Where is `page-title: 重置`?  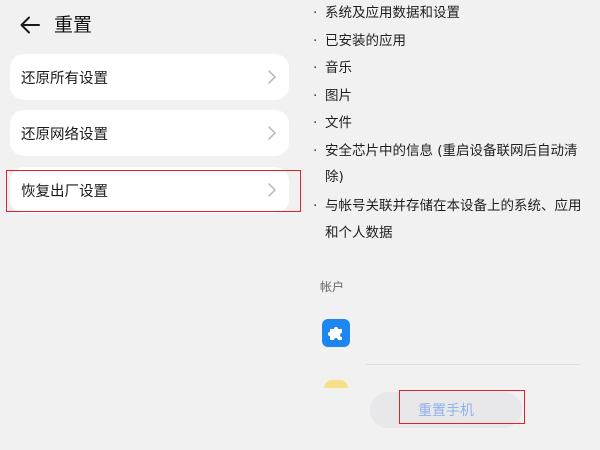 page-title: 重置 is located at coordinates (73, 25).